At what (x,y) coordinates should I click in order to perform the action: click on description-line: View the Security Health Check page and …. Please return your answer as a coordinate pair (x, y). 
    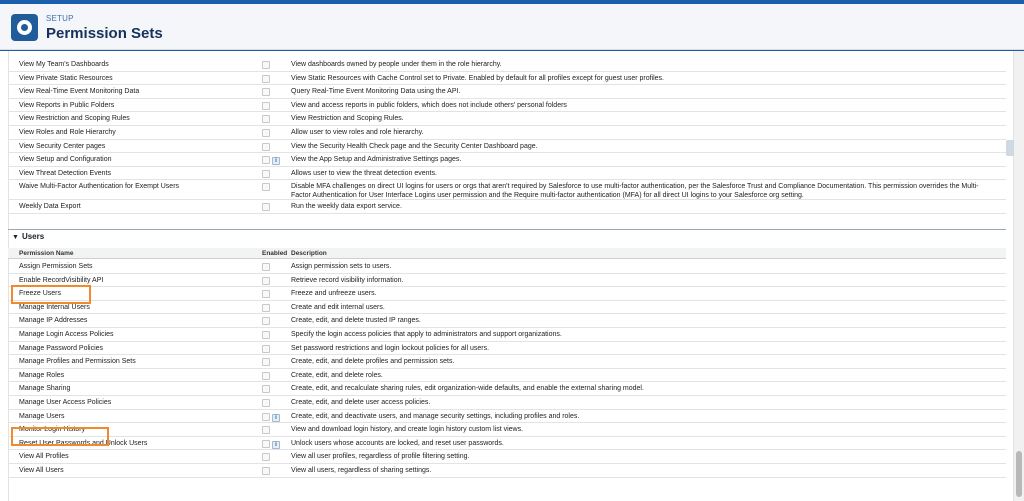
    Looking at the image, I should click on (414, 146).